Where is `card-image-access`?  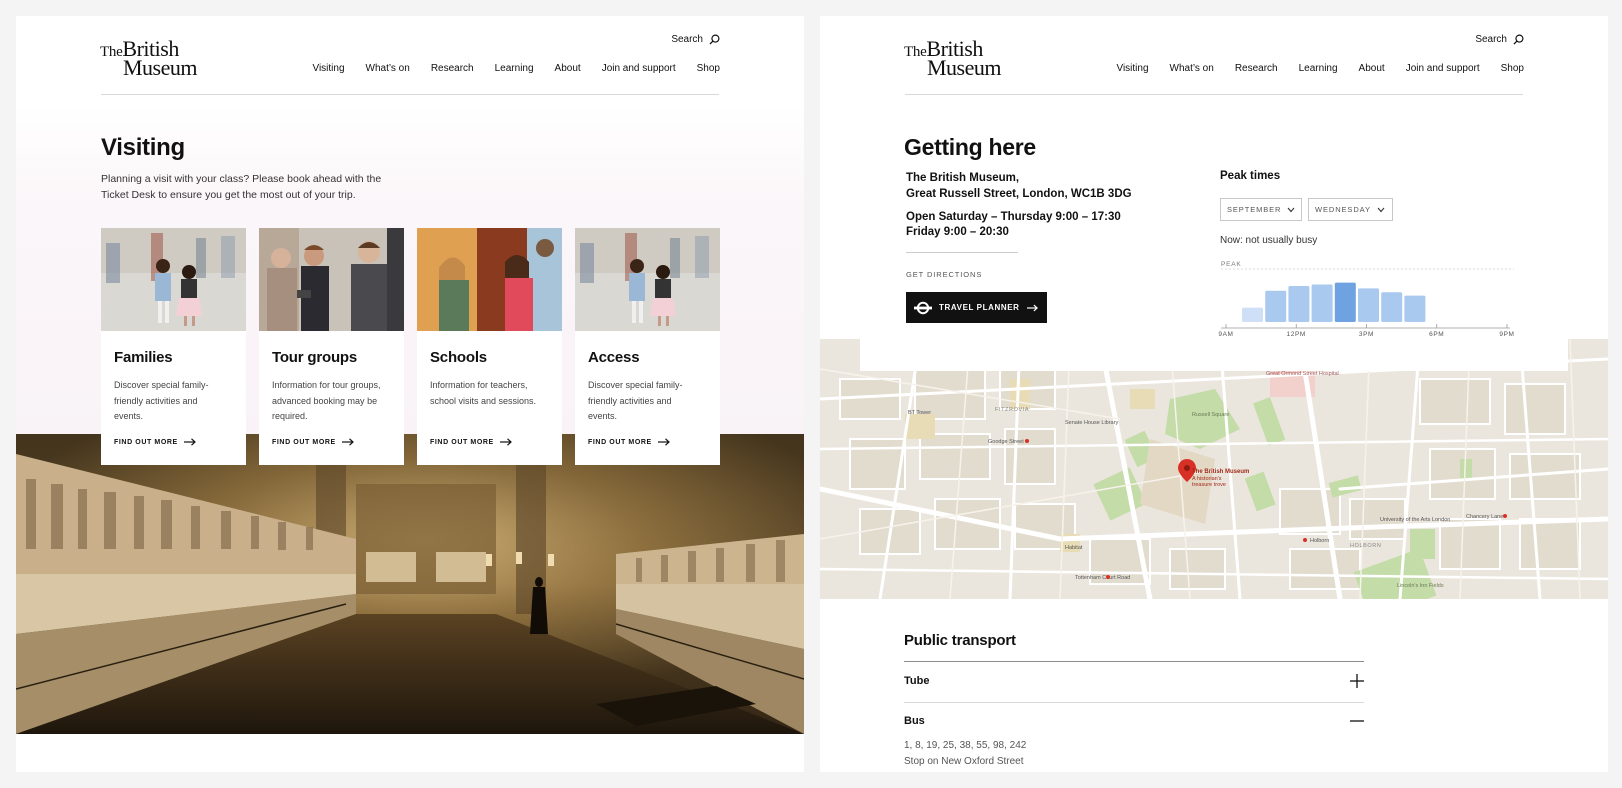 card-image-access is located at coordinates (647, 279).